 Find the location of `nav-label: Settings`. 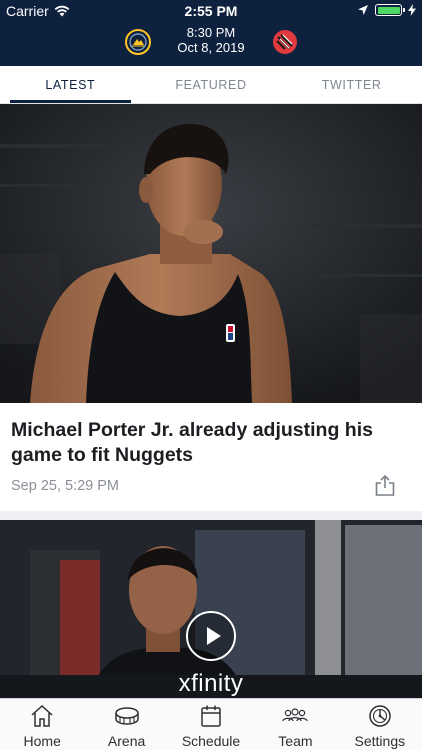

nav-label: Settings is located at coordinates (380, 741).